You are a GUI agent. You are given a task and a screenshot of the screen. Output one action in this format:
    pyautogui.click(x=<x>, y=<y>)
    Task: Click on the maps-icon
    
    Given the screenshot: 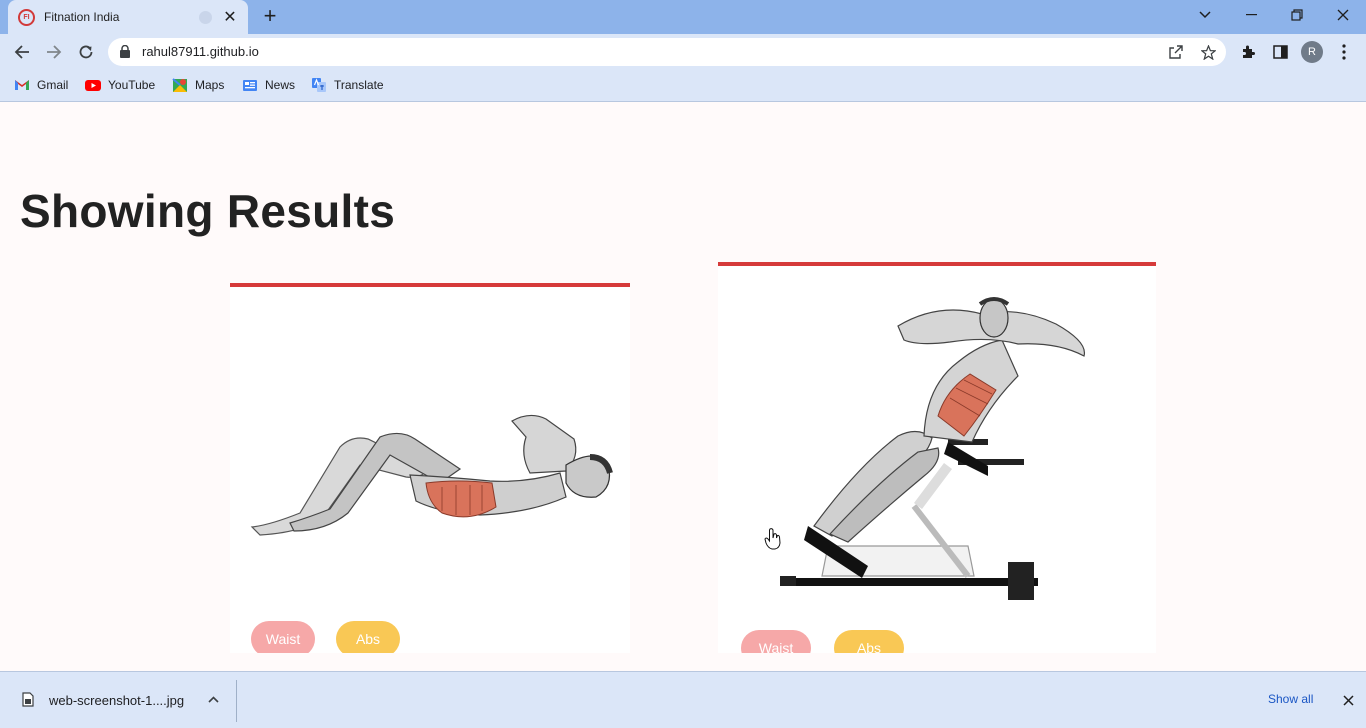 What is the action you would take?
    pyautogui.click(x=179, y=85)
    